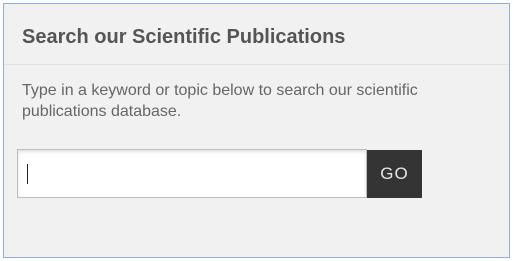 The width and height of the screenshot is (514, 261). Describe the element at coordinates (256, 64) in the screenshot. I see `title-divider` at that location.